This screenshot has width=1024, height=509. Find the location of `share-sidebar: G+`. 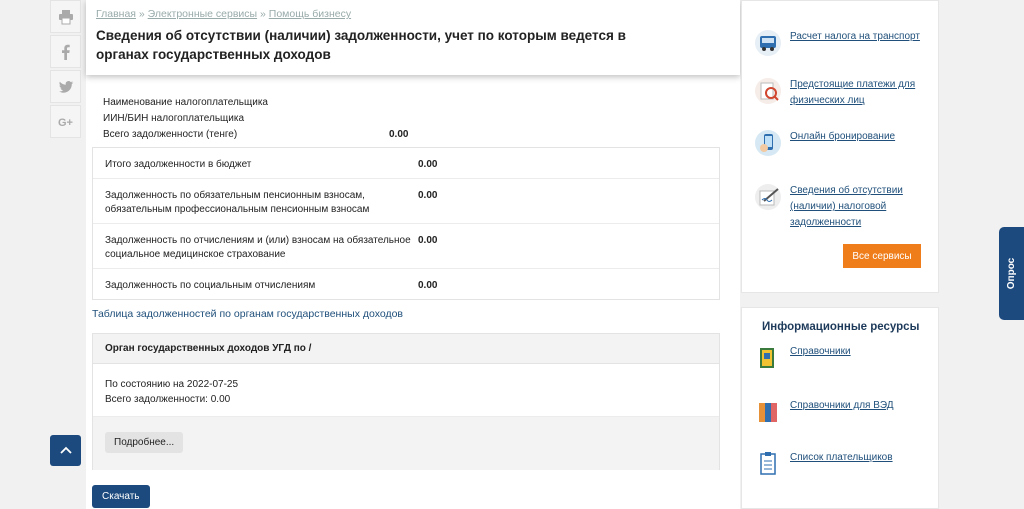

share-sidebar: G+ is located at coordinates (65, 70).